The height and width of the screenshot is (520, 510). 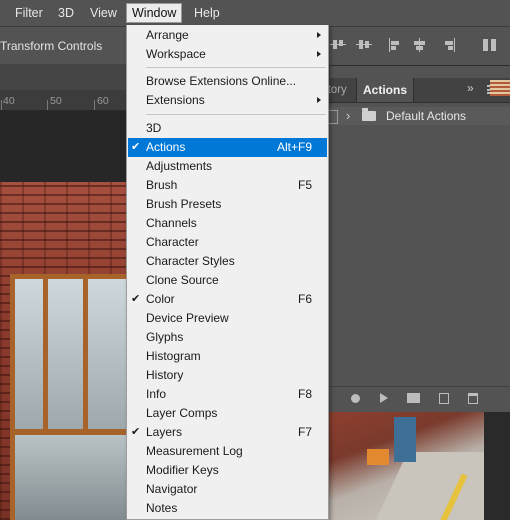 What do you see at coordinates (182, 470) in the screenshot?
I see `menu-item-label: Modifier Keys` at bounding box center [182, 470].